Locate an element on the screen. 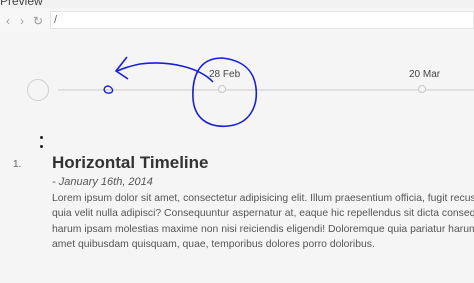 Image resolution: width=474 pixels, height=283 pixels. annotation-arrow is located at coordinates (165, 72).